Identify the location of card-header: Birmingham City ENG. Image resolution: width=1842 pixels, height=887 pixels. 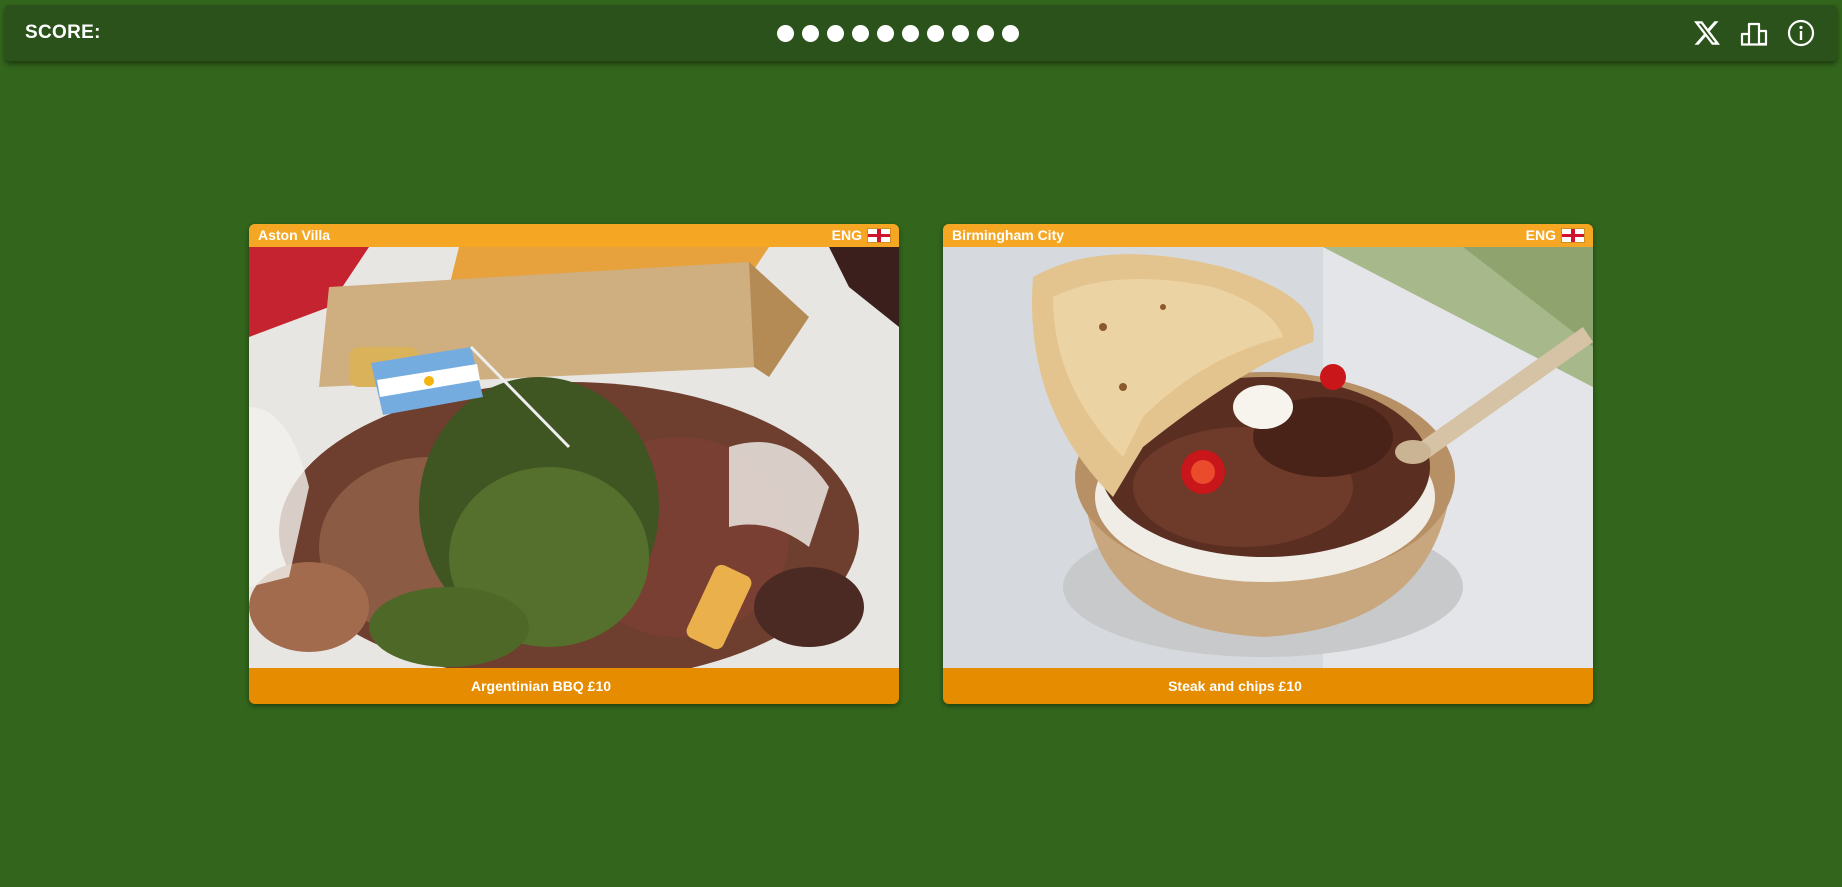
(1268, 235).